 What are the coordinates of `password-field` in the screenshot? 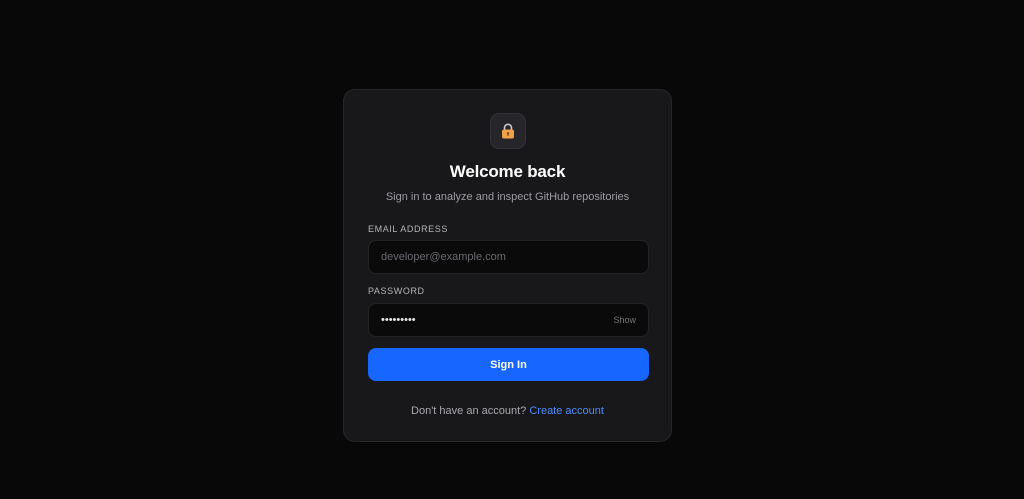 It's located at (497, 320).